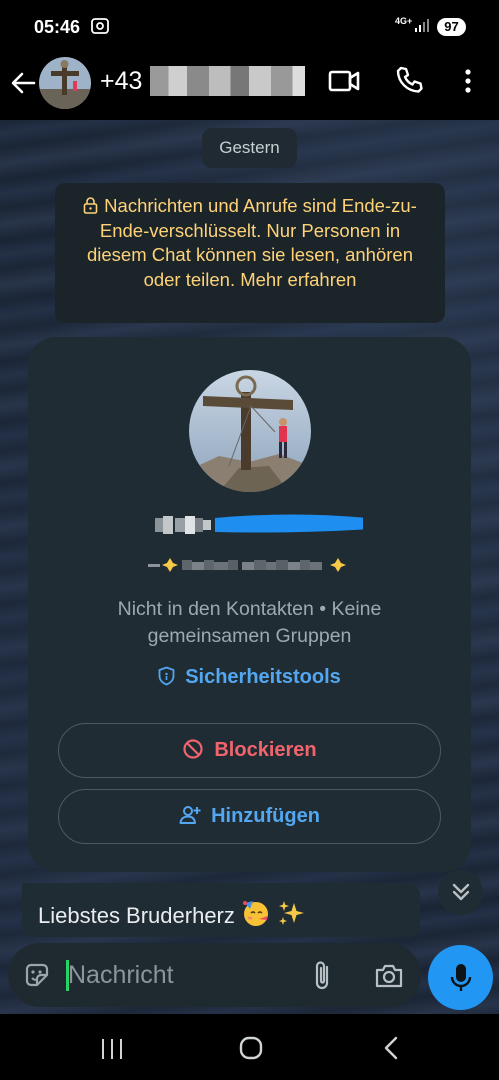 The width and height of the screenshot is (499, 1080). Describe the element at coordinates (176, 975) in the screenshot. I see `message-input` at that location.